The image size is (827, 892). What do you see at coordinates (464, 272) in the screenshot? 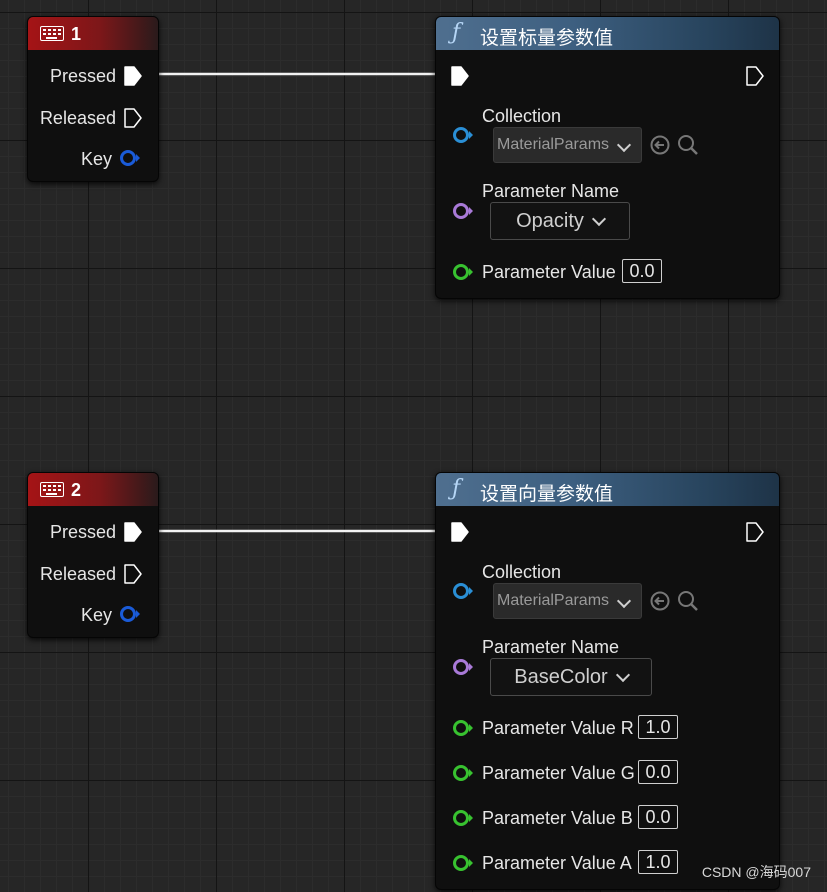
I see `param-value-in-pin` at bounding box center [464, 272].